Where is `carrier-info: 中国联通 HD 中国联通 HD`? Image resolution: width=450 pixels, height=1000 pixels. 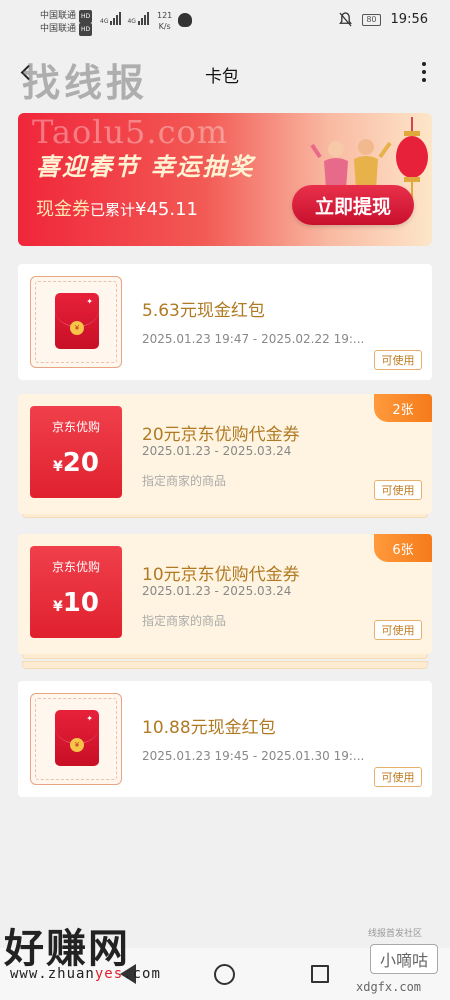 carrier-info: 中国联通 HD 中国联通 HD is located at coordinates (66, 23).